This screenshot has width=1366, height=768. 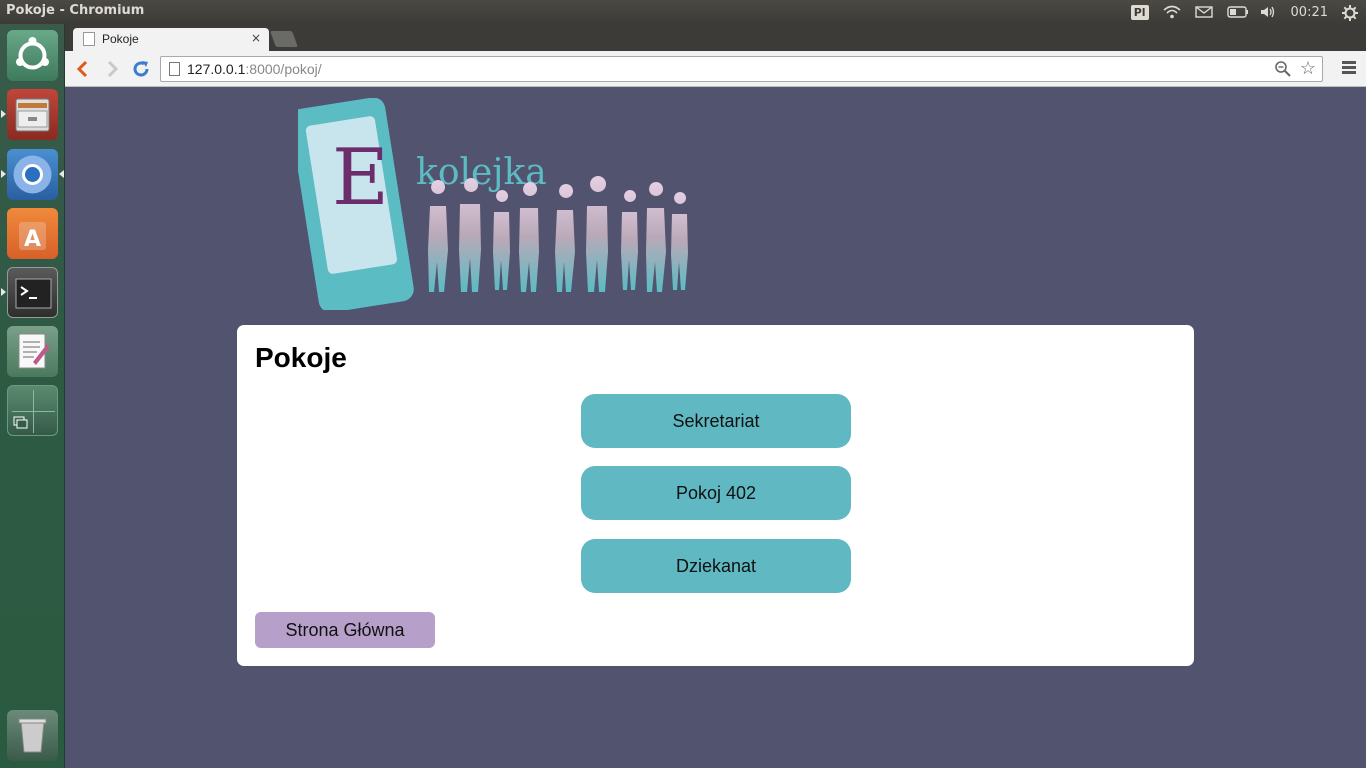 What do you see at coordinates (284, 39) in the screenshot?
I see `new-tab-button` at bounding box center [284, 39].